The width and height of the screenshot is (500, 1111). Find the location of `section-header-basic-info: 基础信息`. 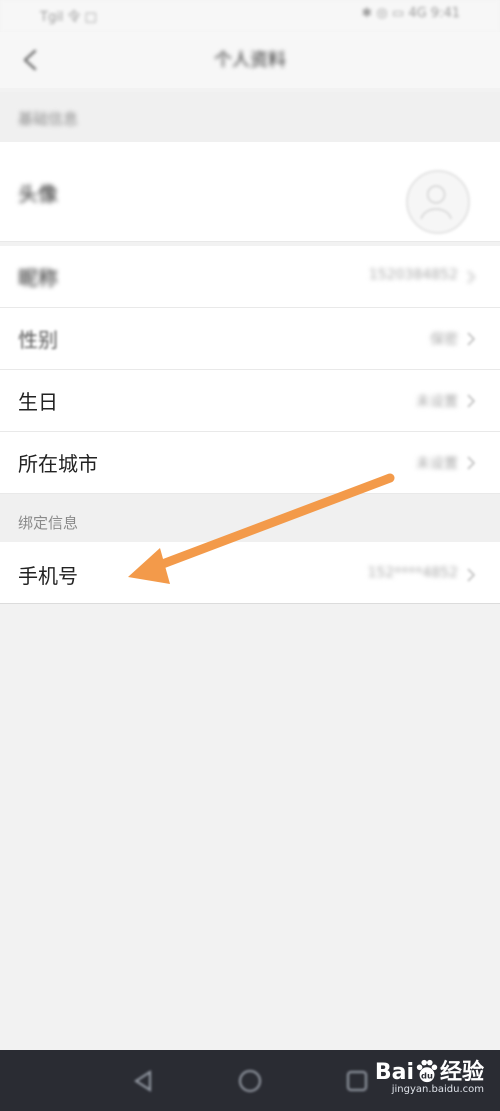

section-header-basic-info: 基础信息 is located at coordinates (250, 117).